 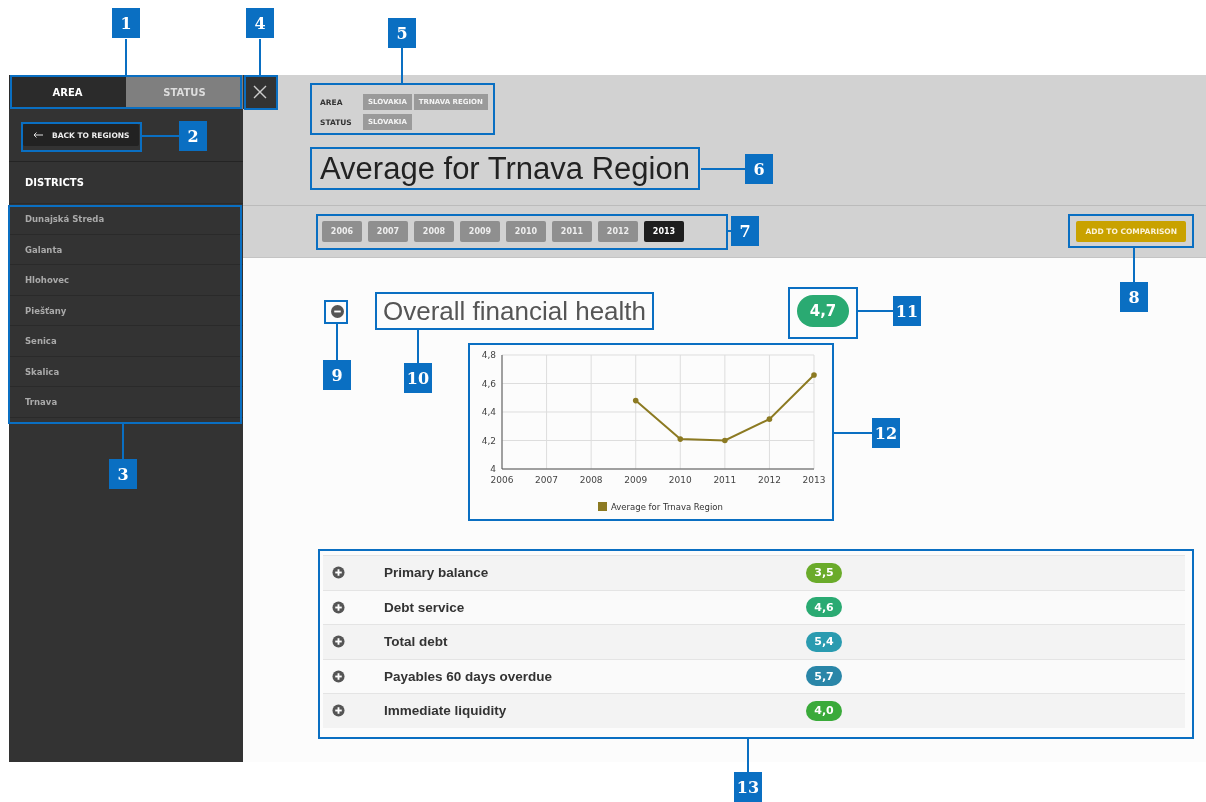 What do you see at coordinates (636, 480) in the screenshot?
I see `x-tick-label: 2009` at bounding box center [636, 480].